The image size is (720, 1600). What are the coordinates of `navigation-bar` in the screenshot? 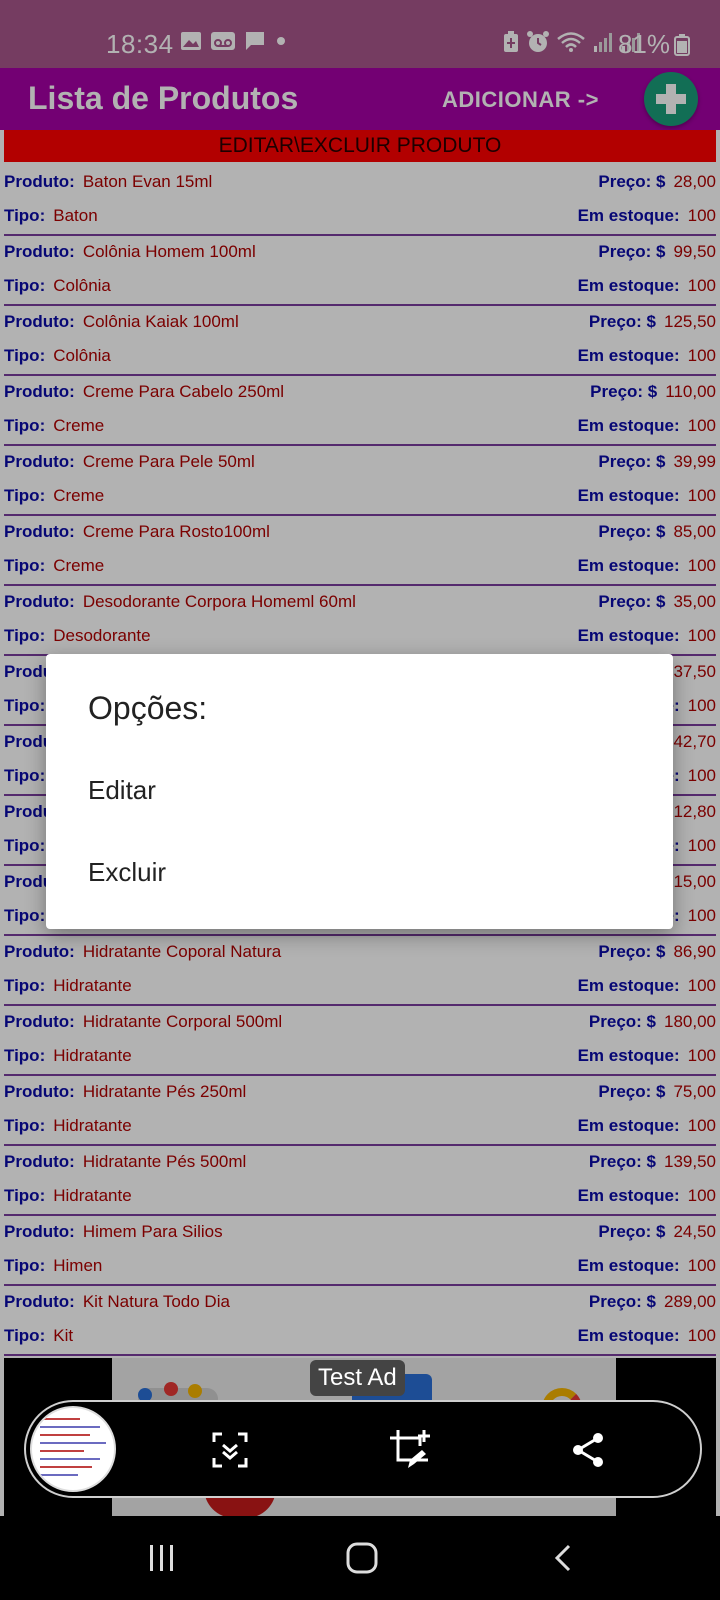 It's located at (360, 1558).